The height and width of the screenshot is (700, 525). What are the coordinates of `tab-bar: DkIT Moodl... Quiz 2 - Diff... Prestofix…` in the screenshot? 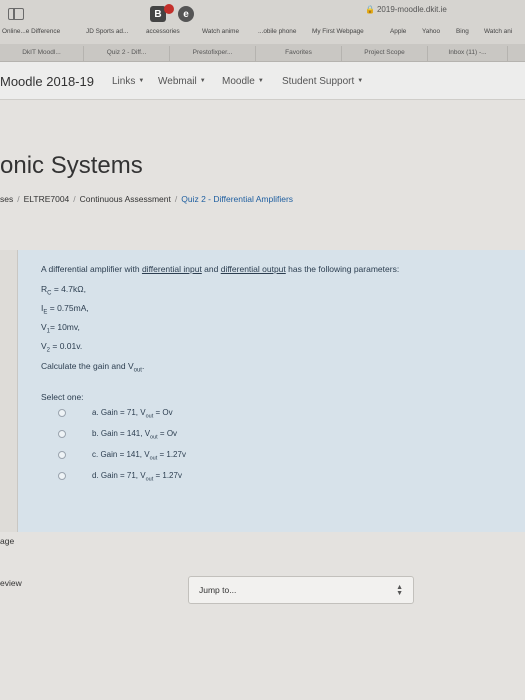 It's located at (262, 53).